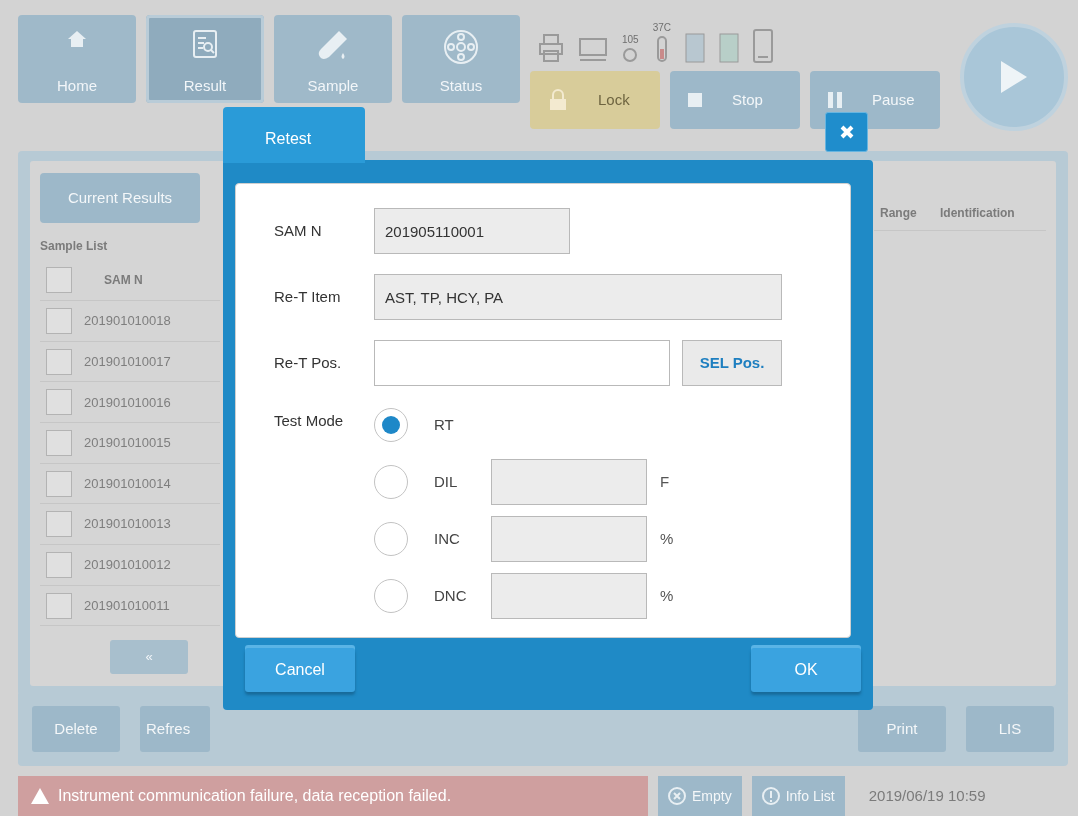 Image resolution: width=1078 pixels, height=816 pixels. What do you see at coordinates (333, 45) in the screenshot?
I see `test-tube-icon` at bounding box center [333, 45].